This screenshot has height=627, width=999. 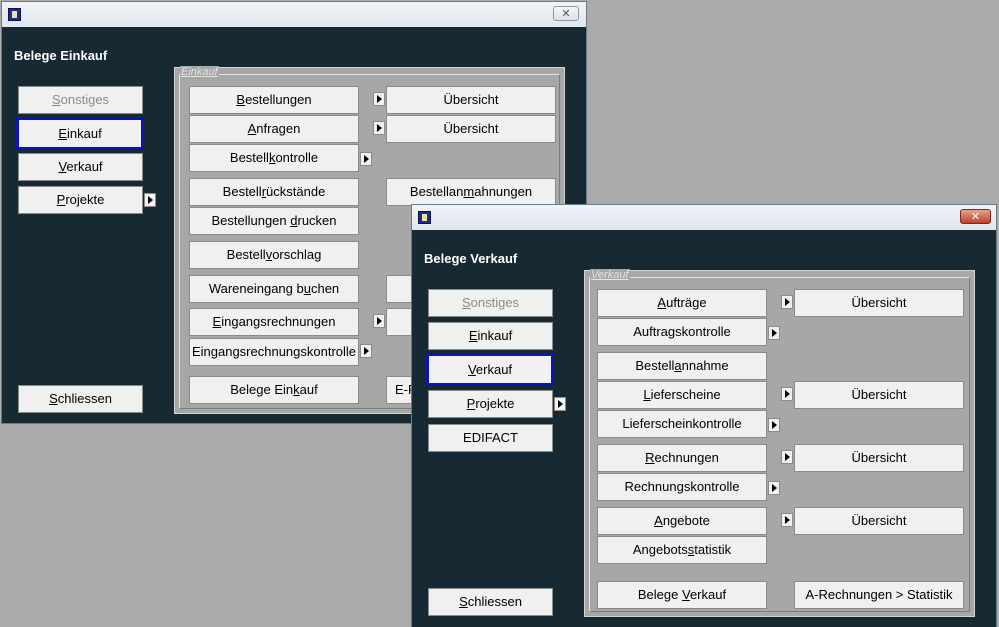 What do you see at coordinates (274, 352) in the screenshot?
I see `eingangsrechnungskontrolle-button: Eingangsrechnungskontrolle` at bounding box center [274, 352].